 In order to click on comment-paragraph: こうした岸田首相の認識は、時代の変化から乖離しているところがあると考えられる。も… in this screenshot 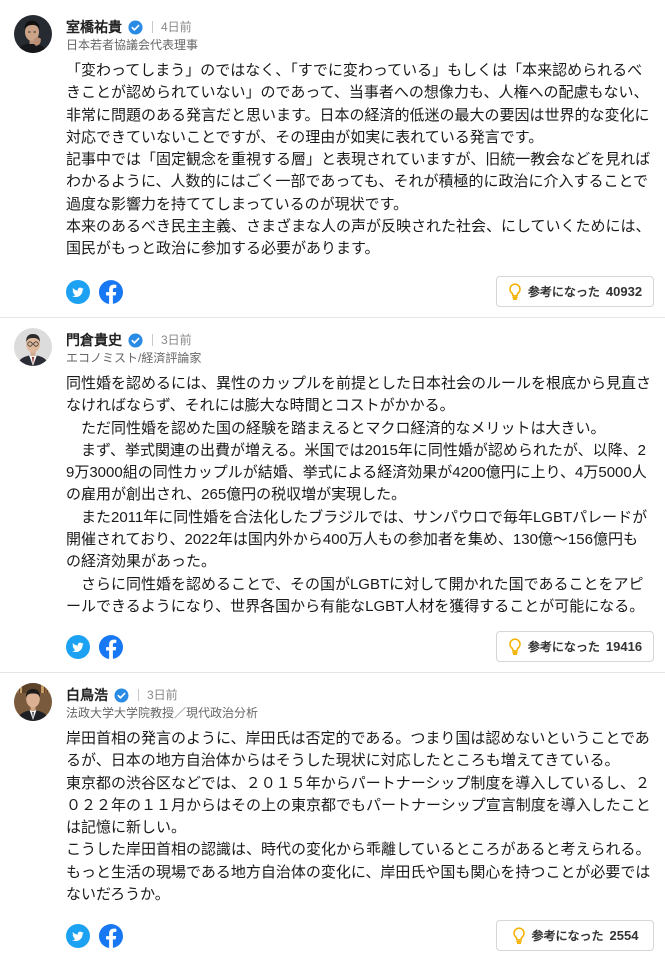, I will do `click(358, 872)`.